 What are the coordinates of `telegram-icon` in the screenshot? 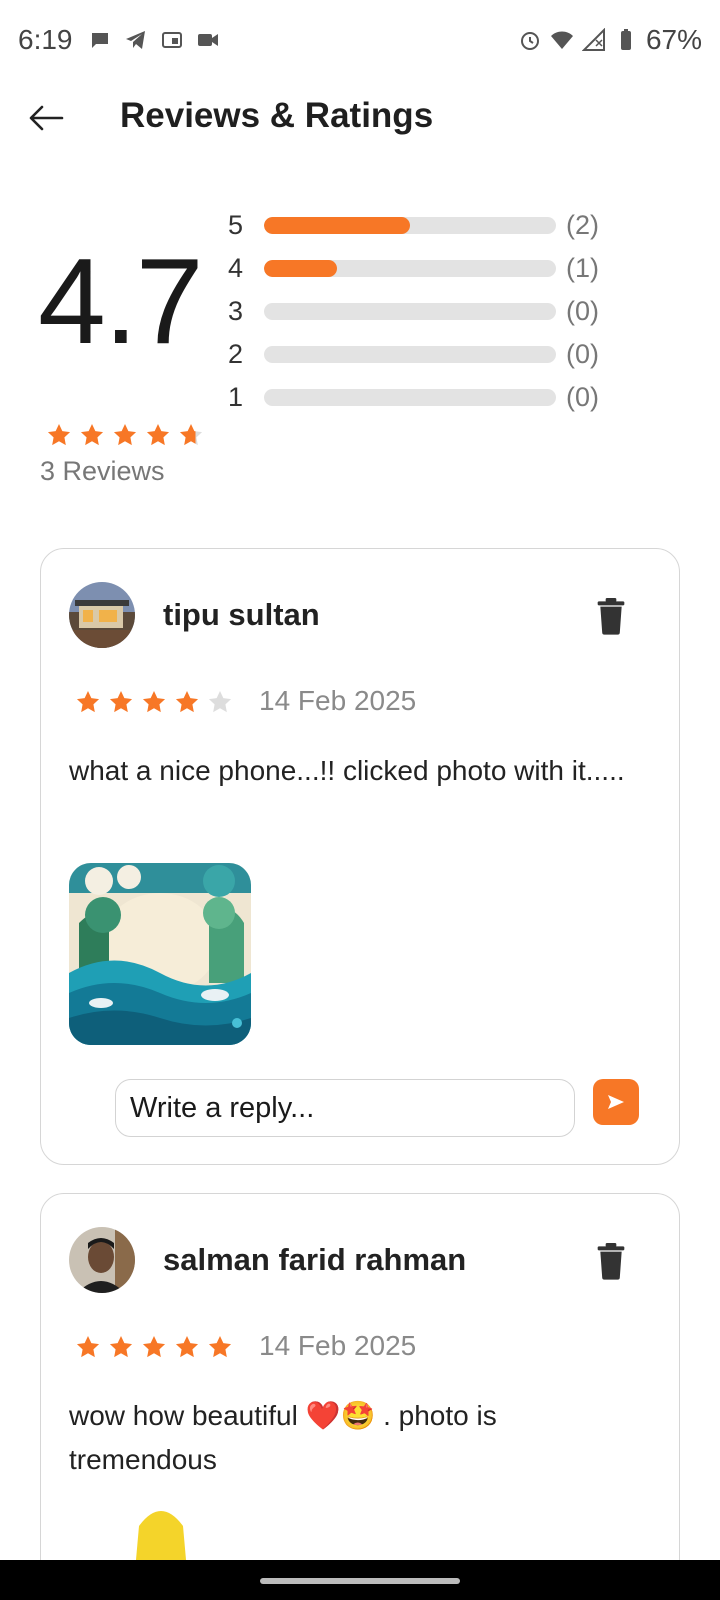 It's located at (135, 40).